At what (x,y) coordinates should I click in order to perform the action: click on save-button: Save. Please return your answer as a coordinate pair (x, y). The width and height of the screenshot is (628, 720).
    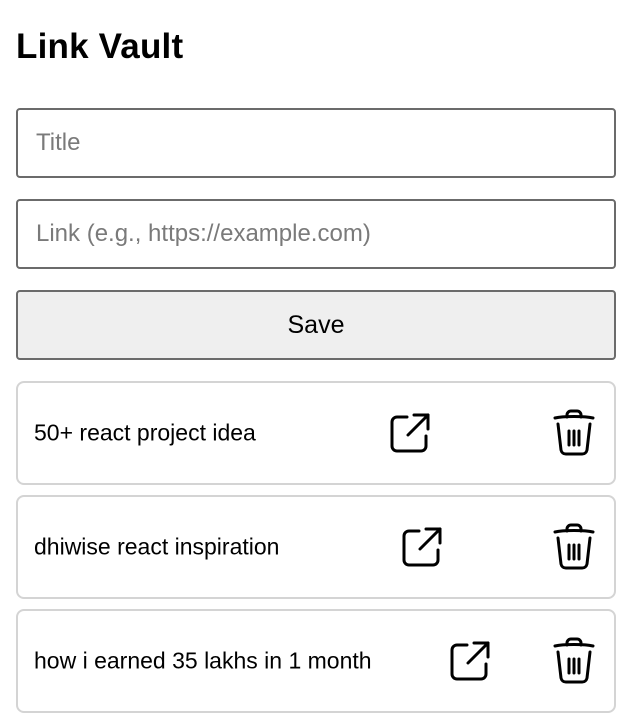
    Looking at the image, I should click on (316, 325).